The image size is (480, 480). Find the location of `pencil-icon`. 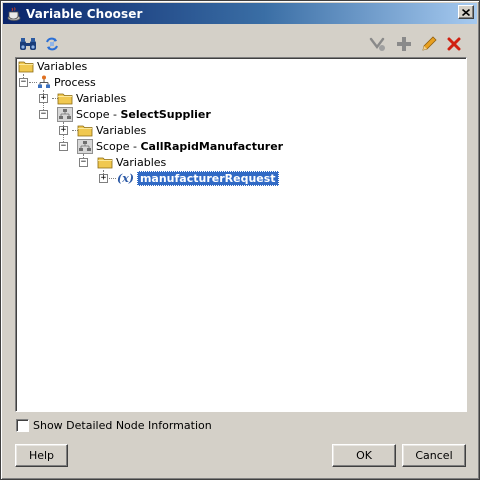

pencil-icon is located at coordinates (429, 43).